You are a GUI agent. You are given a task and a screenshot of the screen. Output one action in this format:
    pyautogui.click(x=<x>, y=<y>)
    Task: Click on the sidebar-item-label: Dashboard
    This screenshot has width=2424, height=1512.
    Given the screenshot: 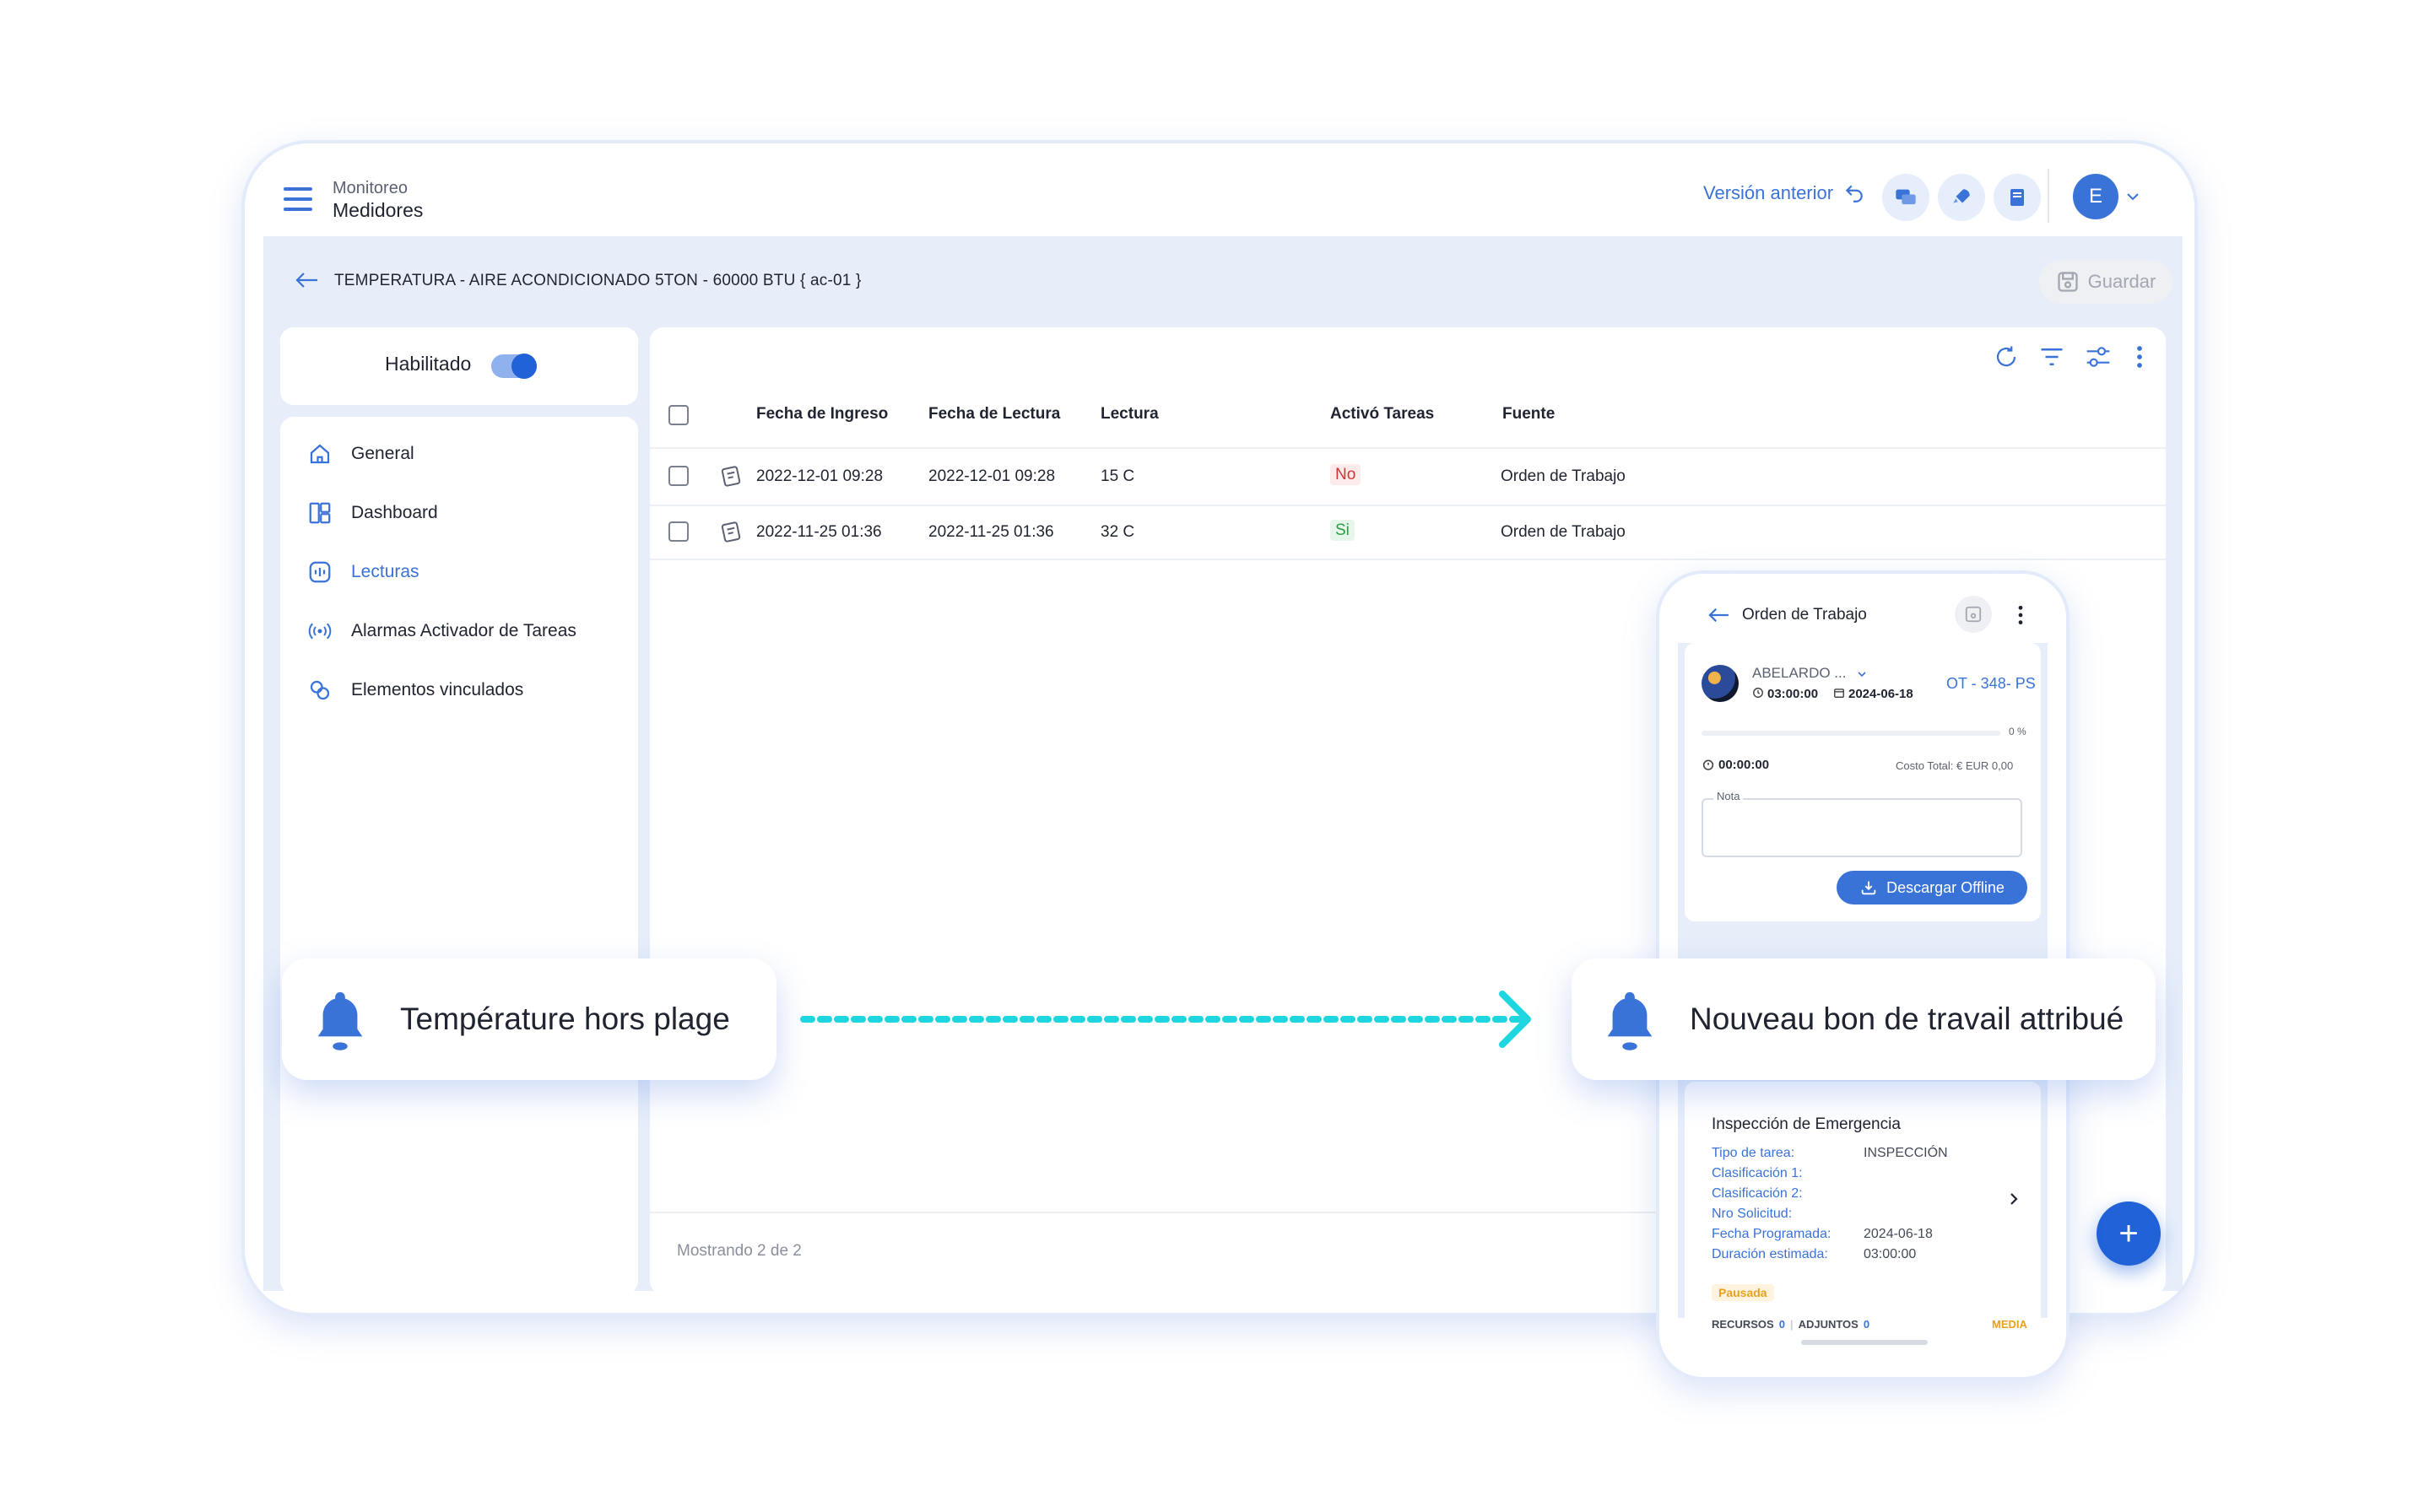 What is the action you would take?
    pyautogui.click(x=394, y=512)
    